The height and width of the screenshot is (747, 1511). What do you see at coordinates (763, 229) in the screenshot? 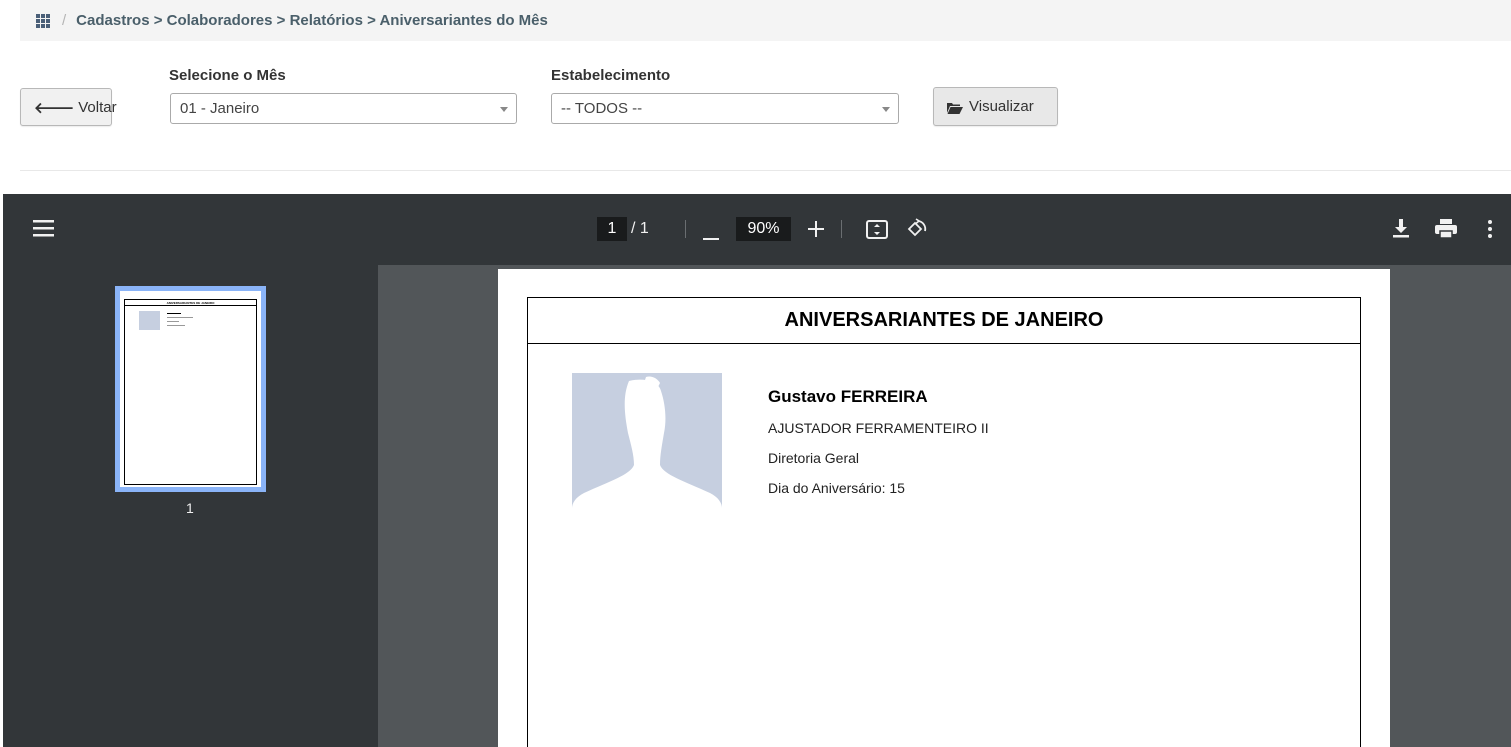
I see `zoom-input: 90%` at bounding box center [763, 229].